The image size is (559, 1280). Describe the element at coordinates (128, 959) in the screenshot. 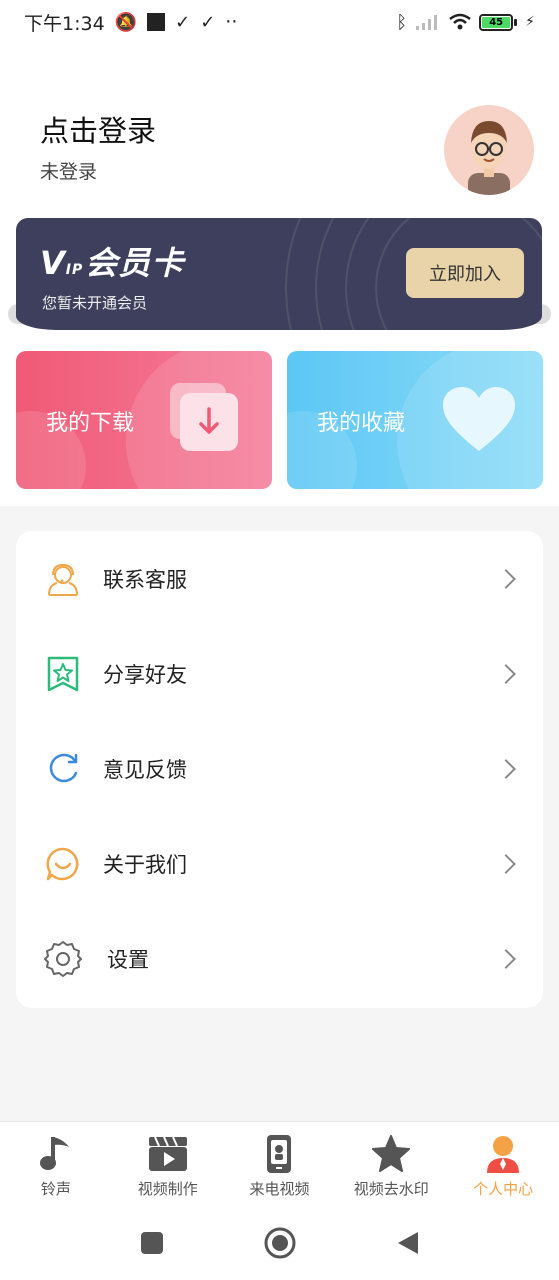

I see `menu-label: 设置` at that location.